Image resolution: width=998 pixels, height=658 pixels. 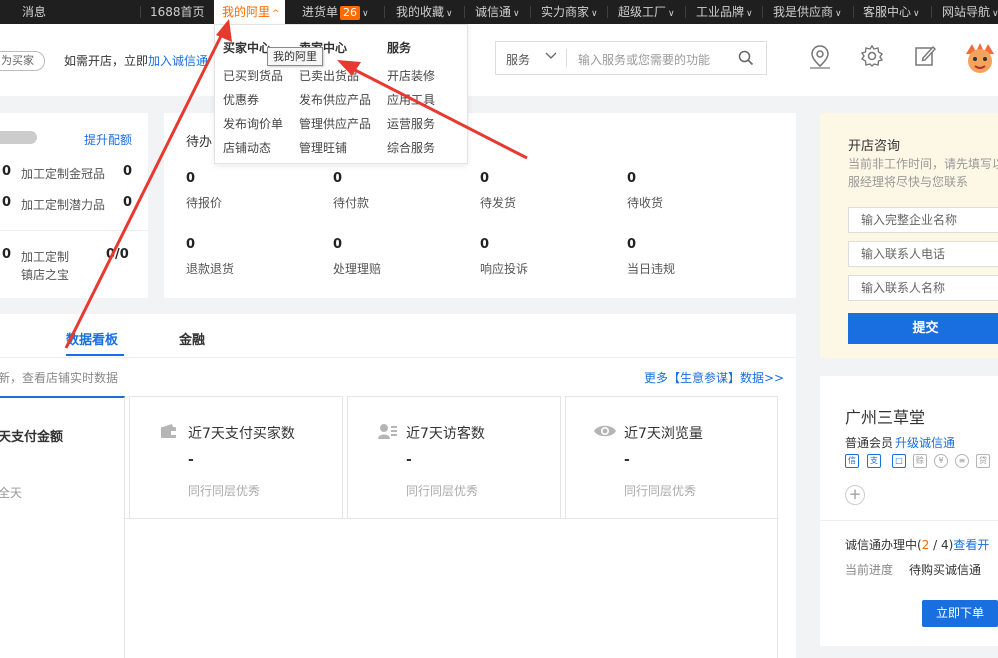 What do you see at coordinates (210, 268) in the screenshot?
I see `todo-label: 退款退货` at bounding box center [210, 268].